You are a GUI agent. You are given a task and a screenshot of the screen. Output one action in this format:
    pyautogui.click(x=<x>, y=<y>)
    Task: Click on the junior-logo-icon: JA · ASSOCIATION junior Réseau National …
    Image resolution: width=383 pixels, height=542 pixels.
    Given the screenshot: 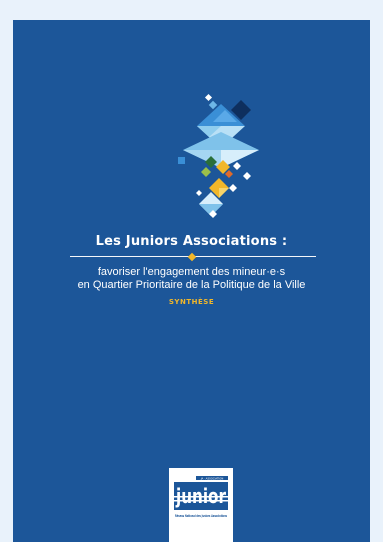 What is the action you would take?
    pyautogui.click(x=201, y=497)
    